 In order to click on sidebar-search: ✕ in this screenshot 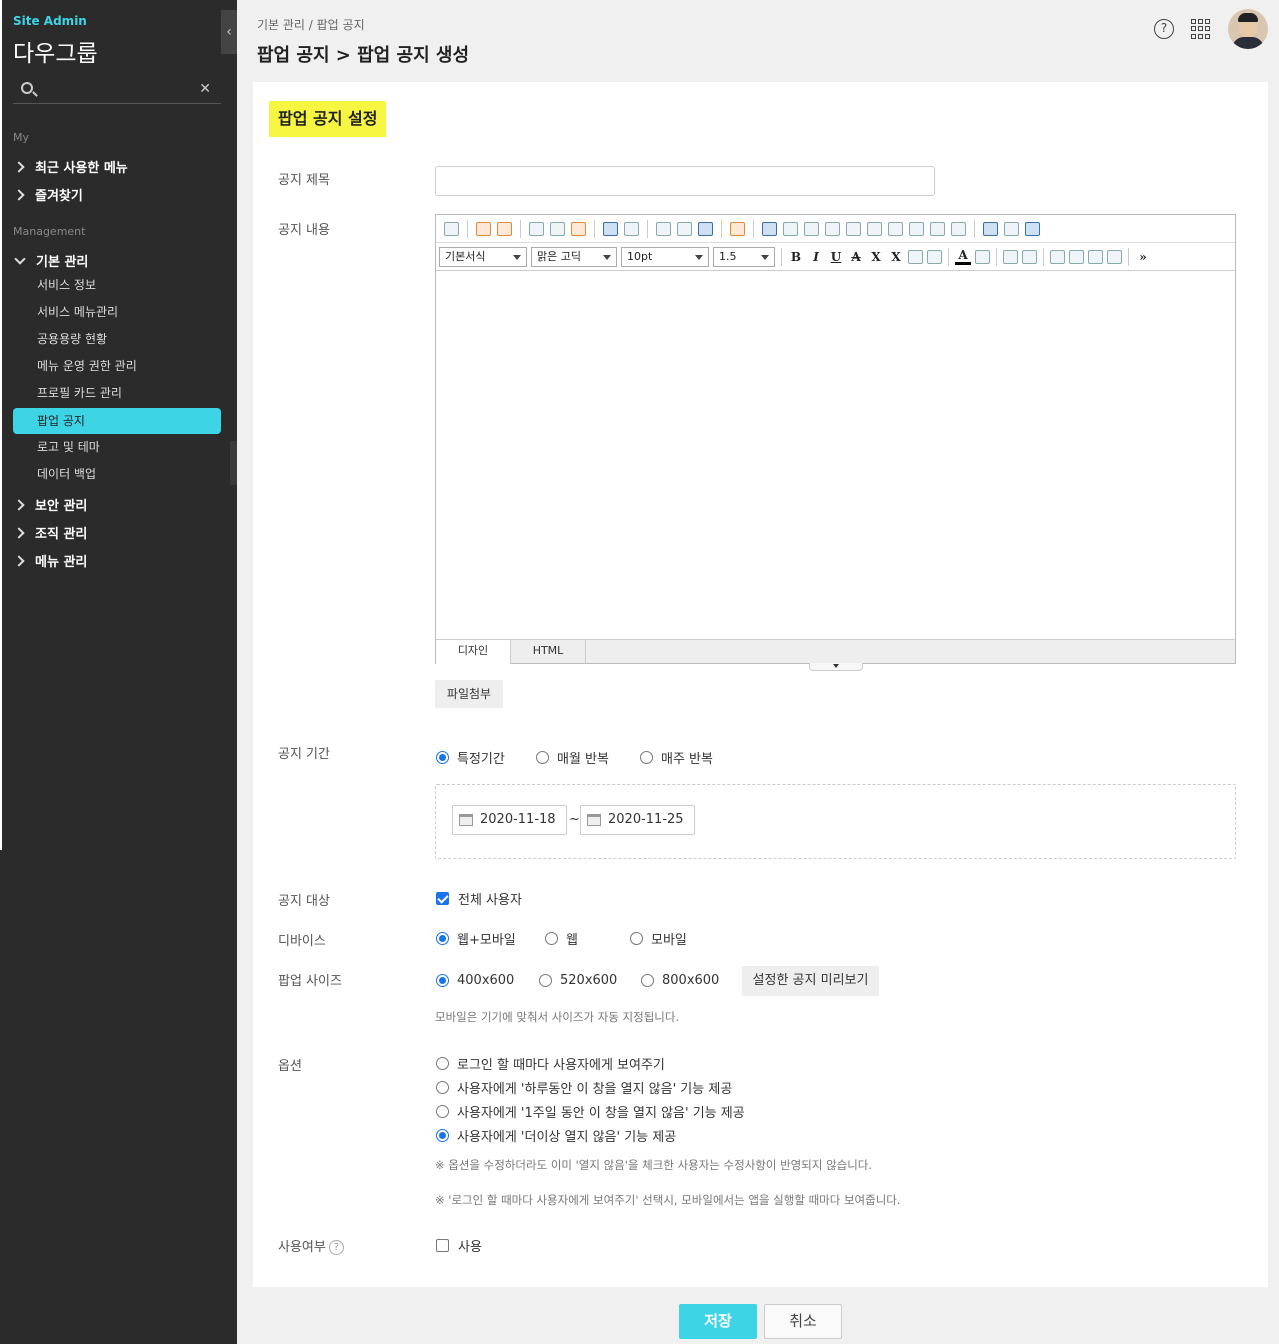, I will do `click(117, 90)`.